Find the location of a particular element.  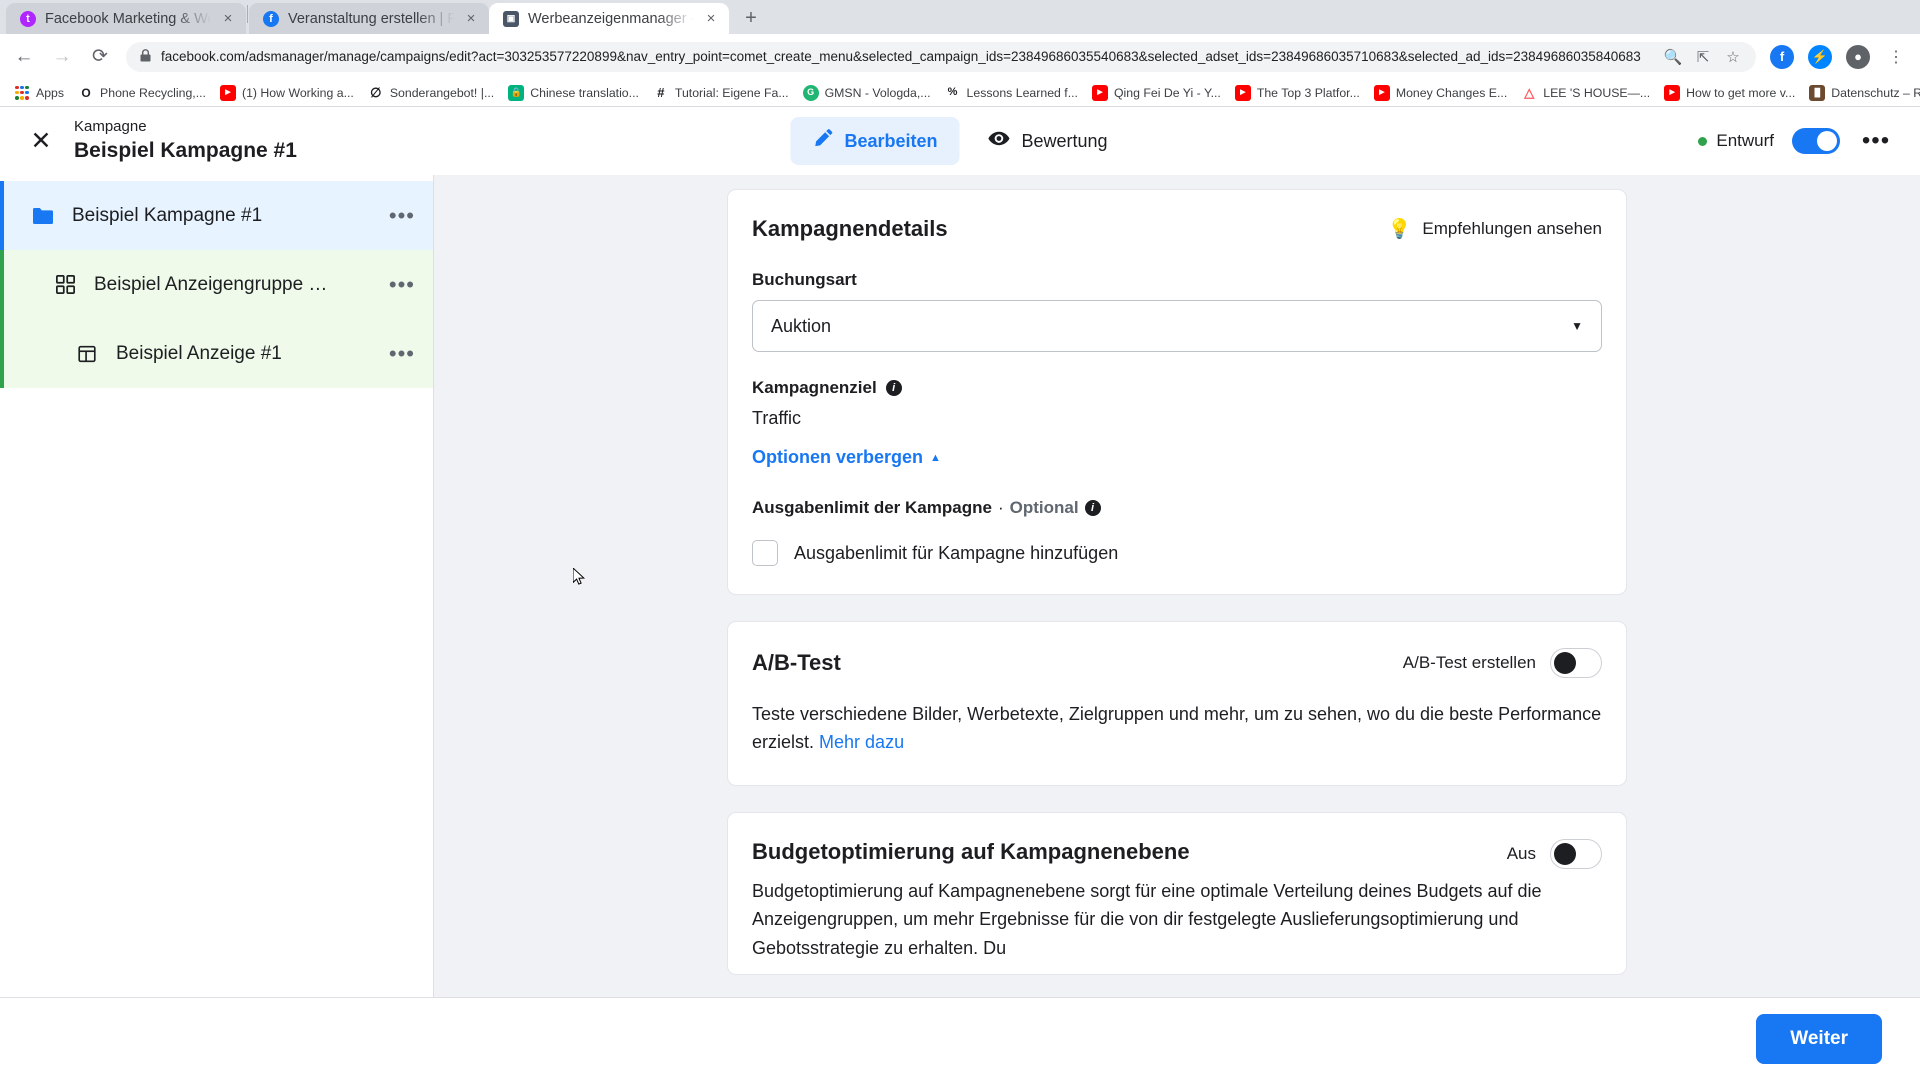

tab-close-icon-1: × is located at coordinates (471, 18).